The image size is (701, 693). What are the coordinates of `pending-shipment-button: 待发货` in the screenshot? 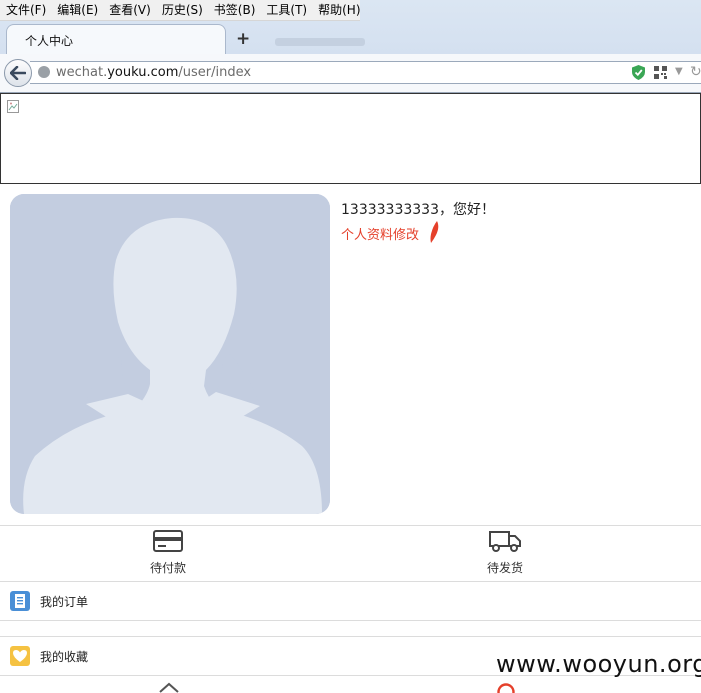 It's located at (505, 553).